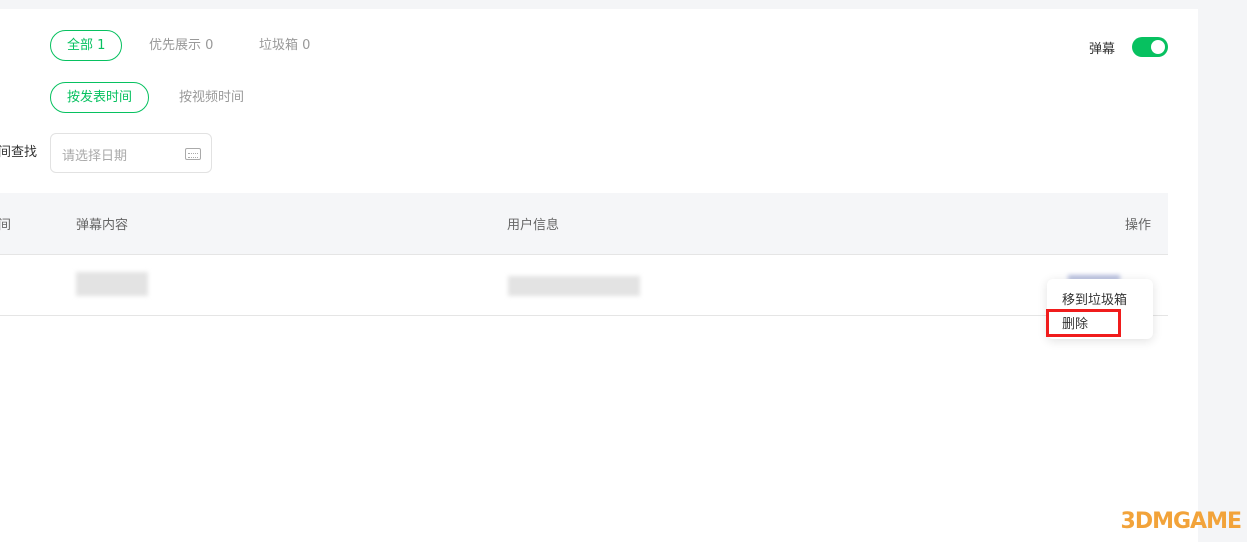  Describe the element at coordinates (211, 97) in the screenshot. I see `sort-by-video-time: 按视频时间` at that location.